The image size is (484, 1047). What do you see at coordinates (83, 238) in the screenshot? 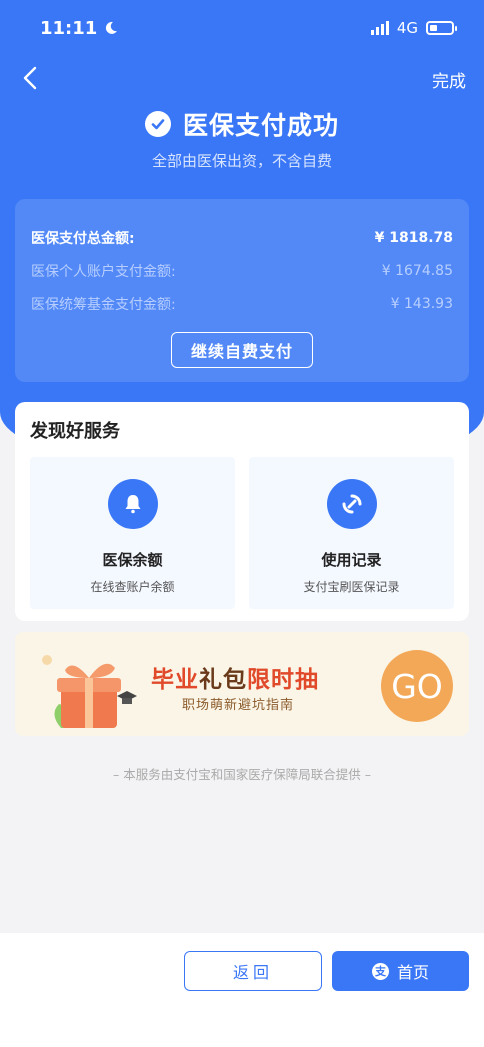
I see `total-amount-label: 医保支付总金额:` at bounding box center [83, 238].